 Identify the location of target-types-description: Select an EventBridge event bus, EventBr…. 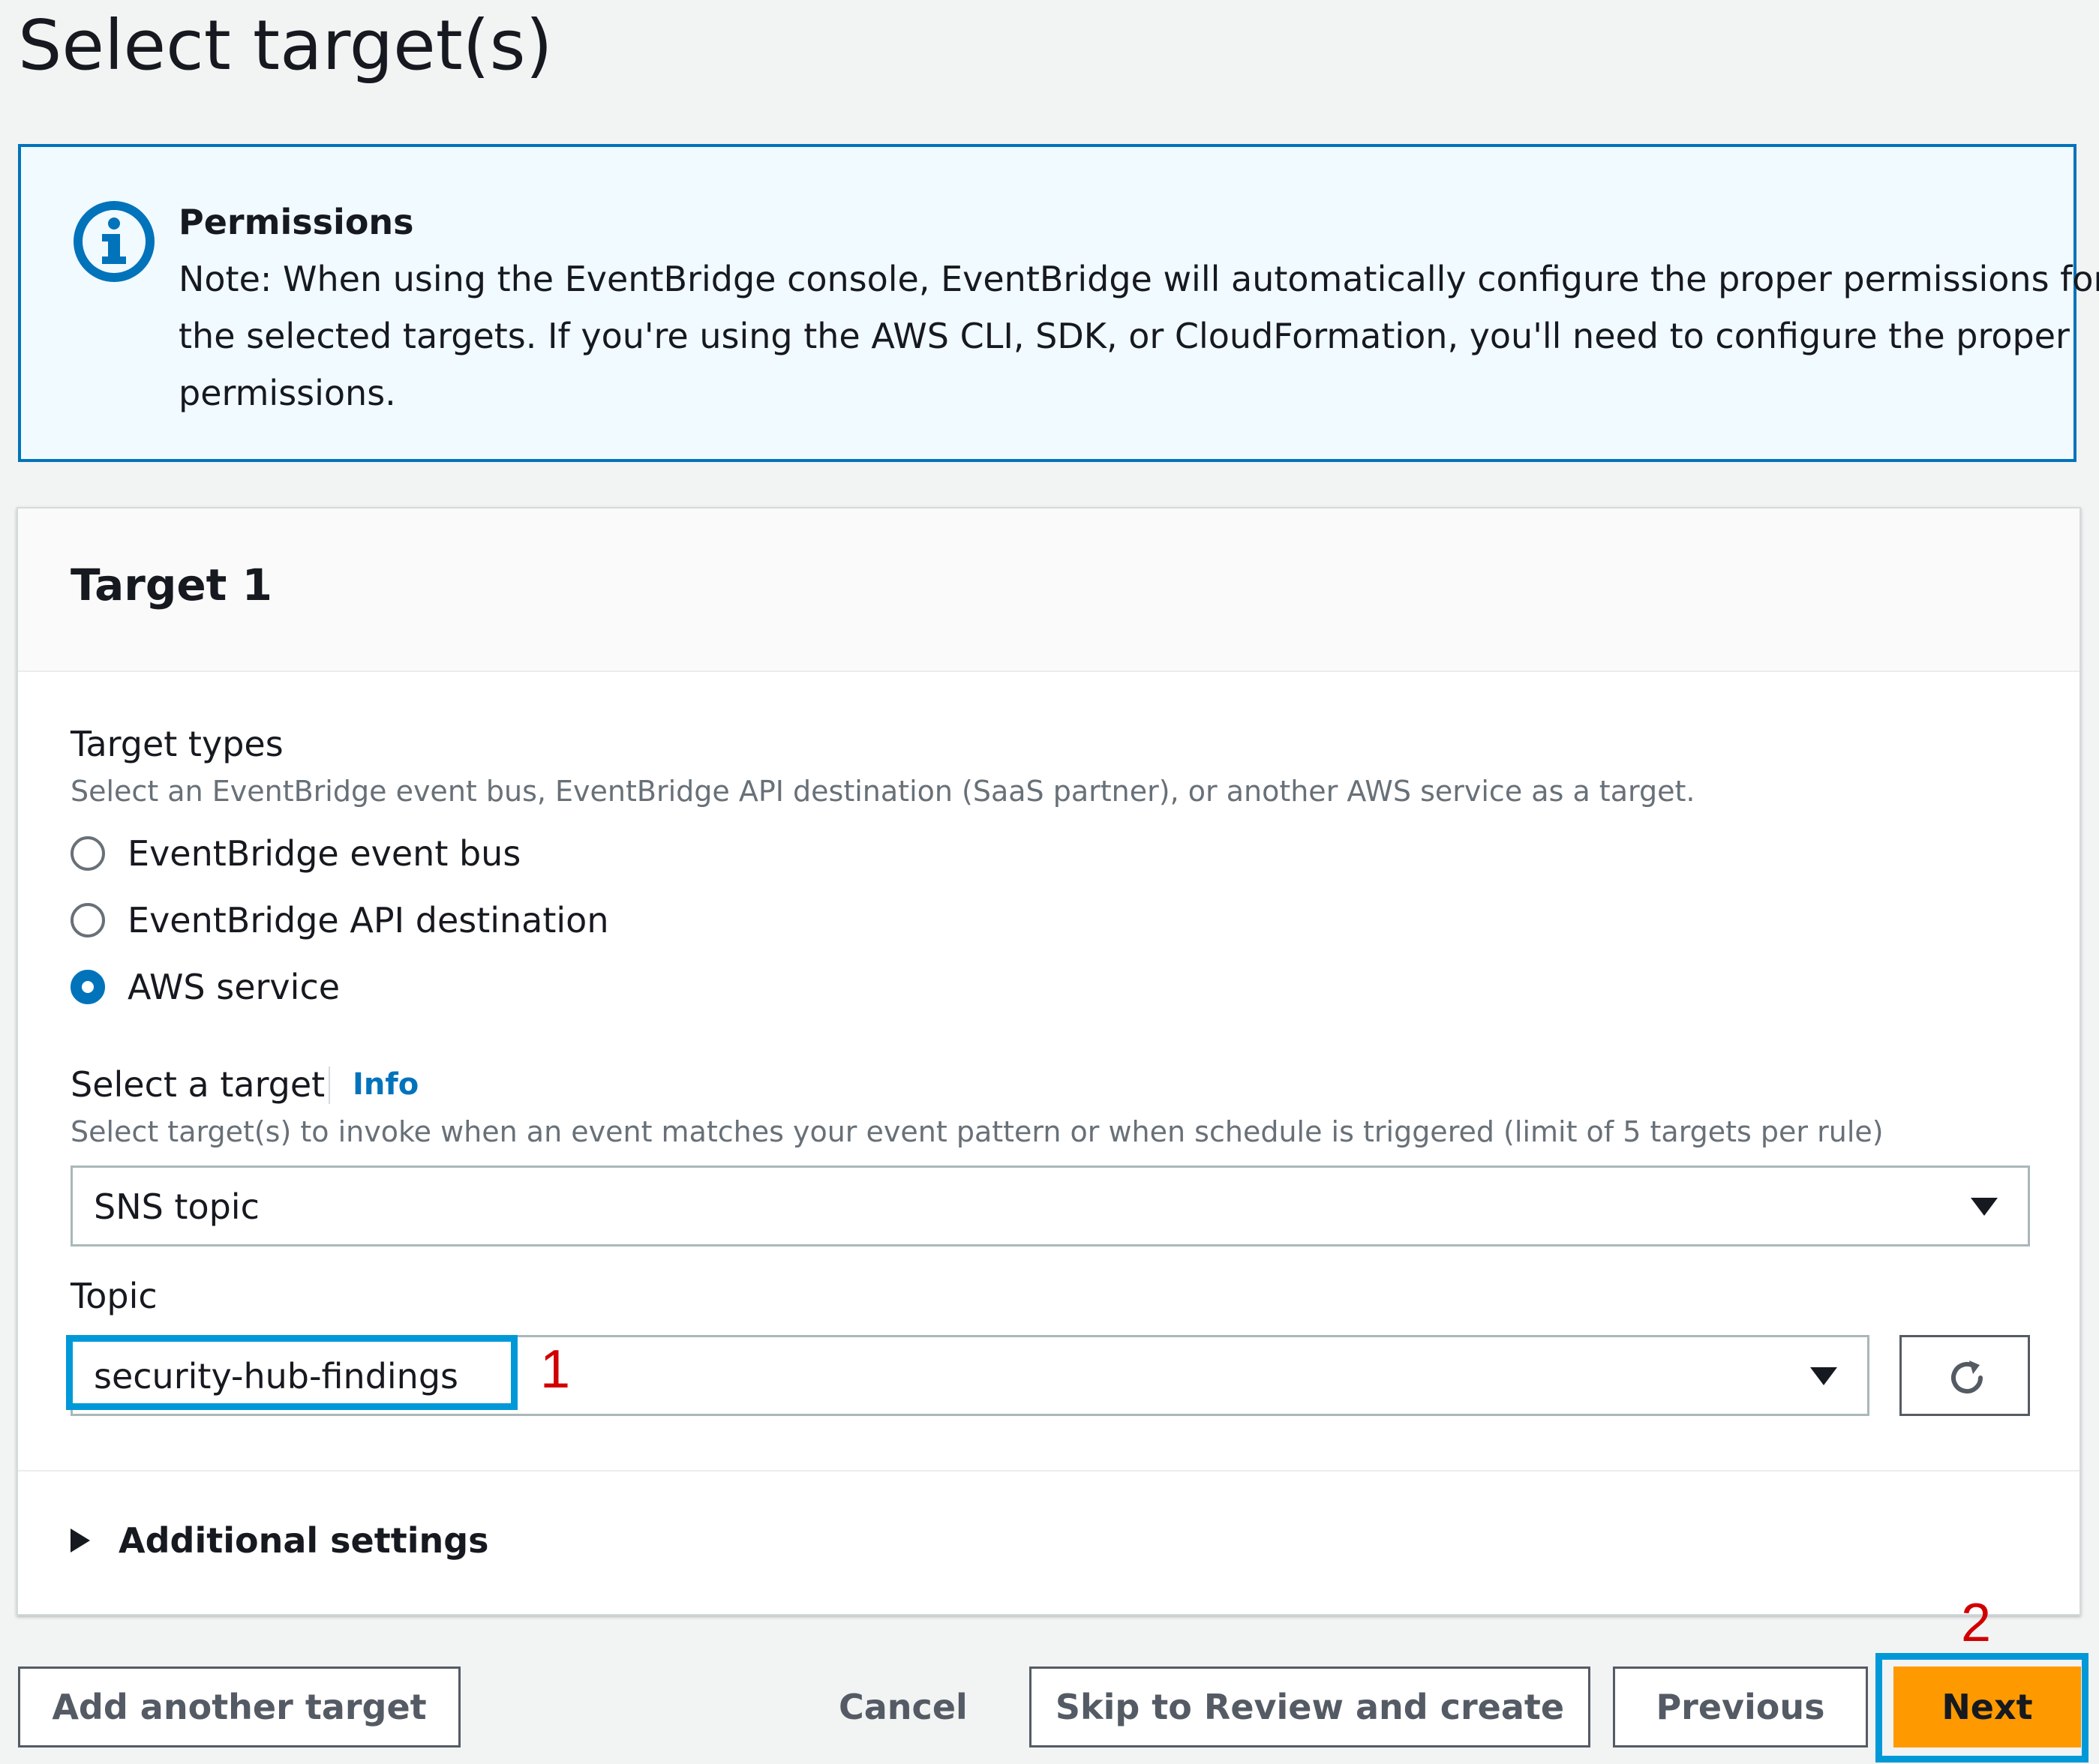
(883, 791).